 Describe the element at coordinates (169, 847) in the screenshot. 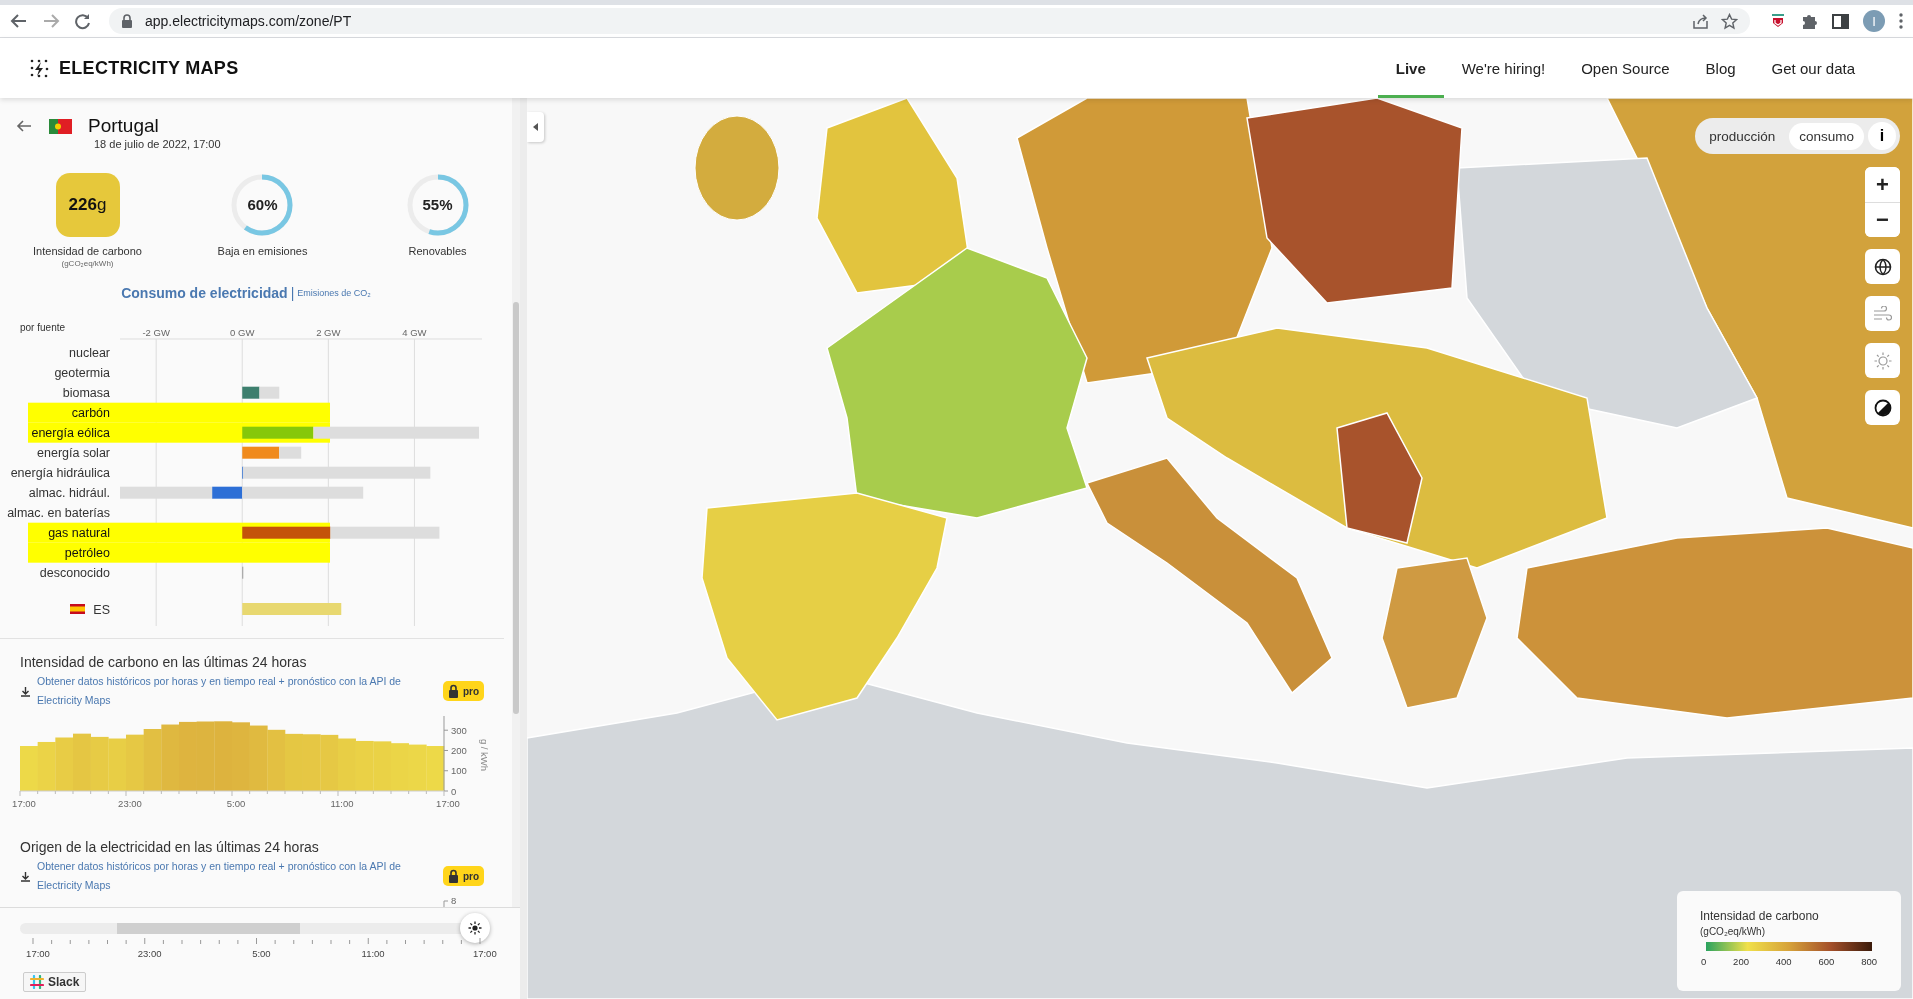

I see `section-title: Origen de la electricidad en las últimas 24 horas` at that location.